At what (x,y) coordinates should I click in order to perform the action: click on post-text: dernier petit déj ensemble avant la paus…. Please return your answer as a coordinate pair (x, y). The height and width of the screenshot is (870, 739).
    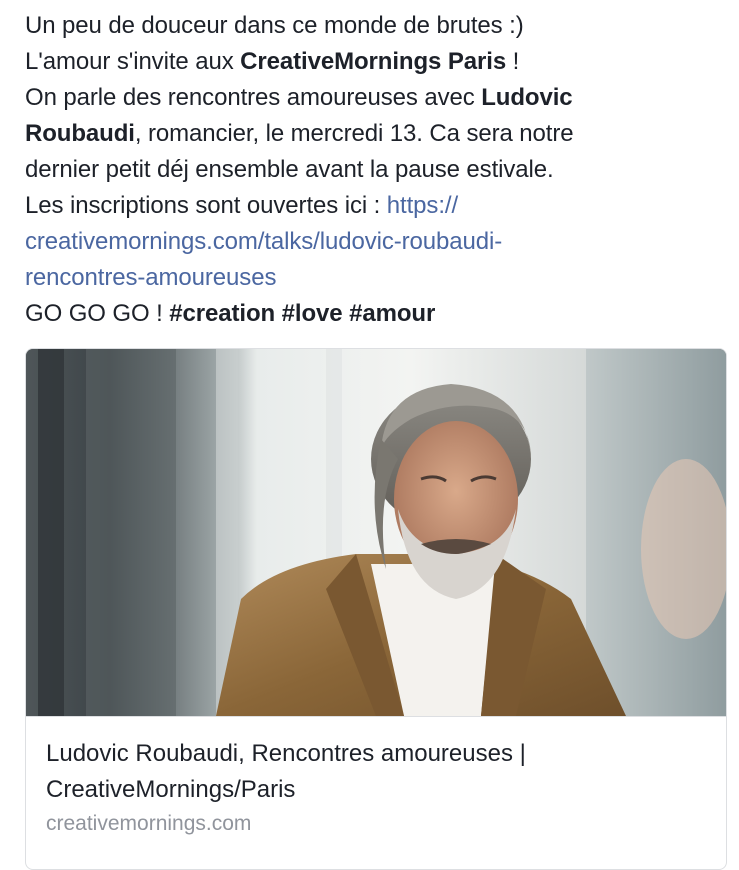
    Looking at the image, I should click on (289, 169).